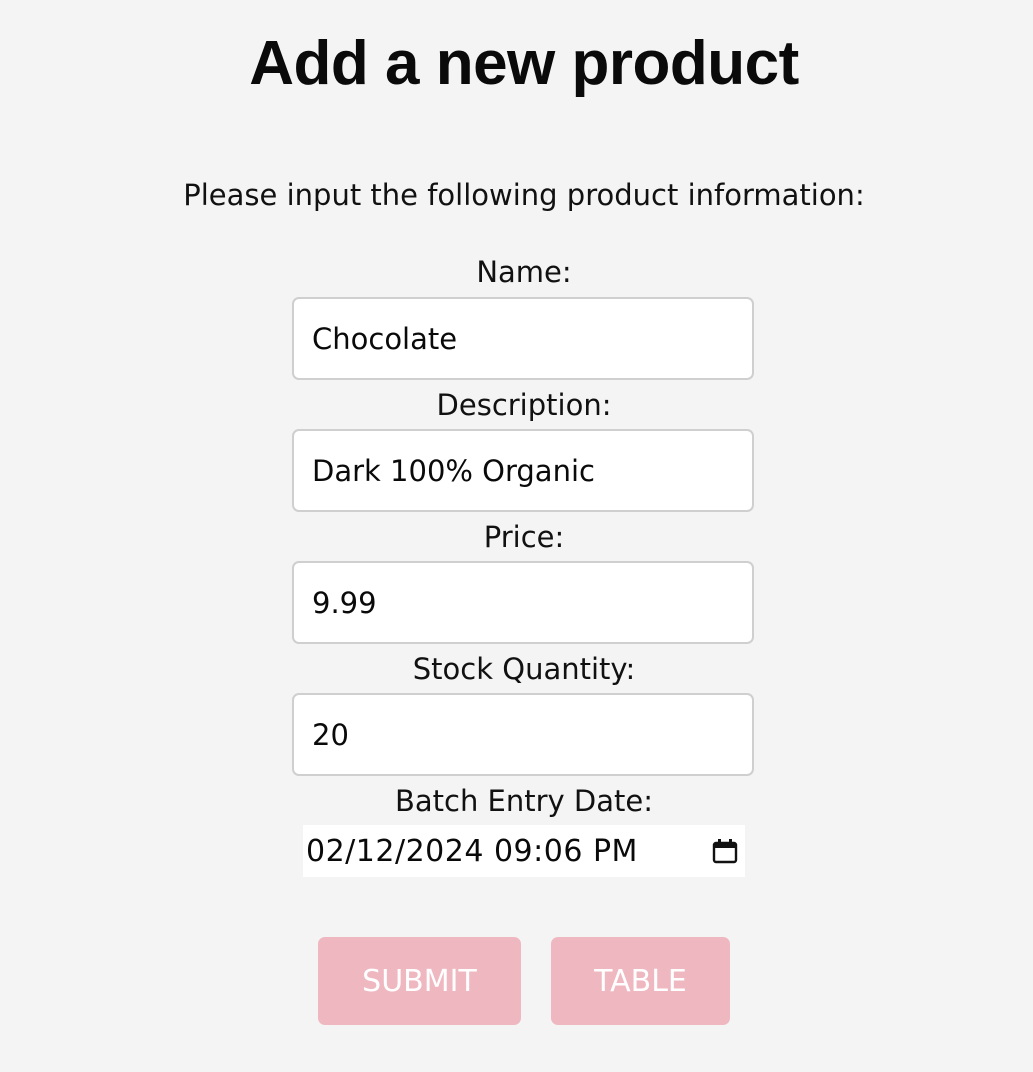 Image resolution: width=1033 pixels, height=1072 pixels. I want to click on batch-entry-date-label: Batch Entry Date:, so click(524, 801).